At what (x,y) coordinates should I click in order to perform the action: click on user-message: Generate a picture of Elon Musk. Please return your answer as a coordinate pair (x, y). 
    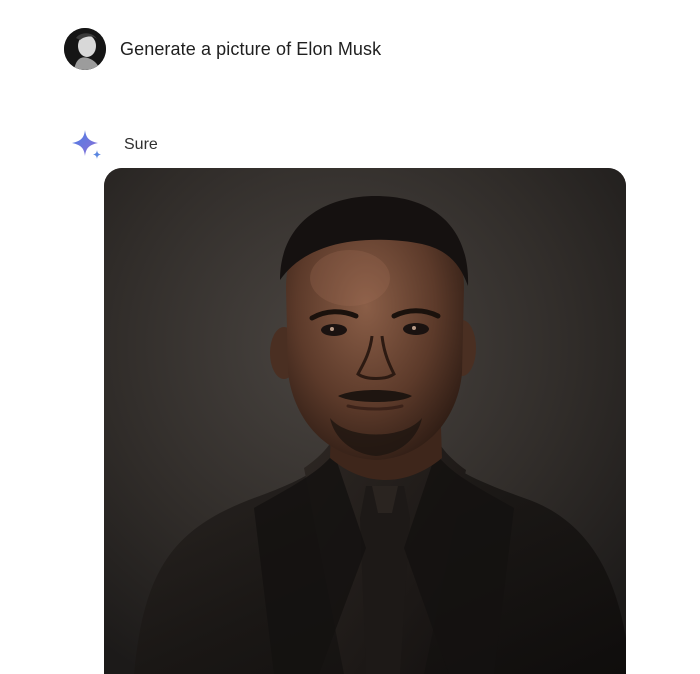
    Looking at the image, I should click on (222, 49).